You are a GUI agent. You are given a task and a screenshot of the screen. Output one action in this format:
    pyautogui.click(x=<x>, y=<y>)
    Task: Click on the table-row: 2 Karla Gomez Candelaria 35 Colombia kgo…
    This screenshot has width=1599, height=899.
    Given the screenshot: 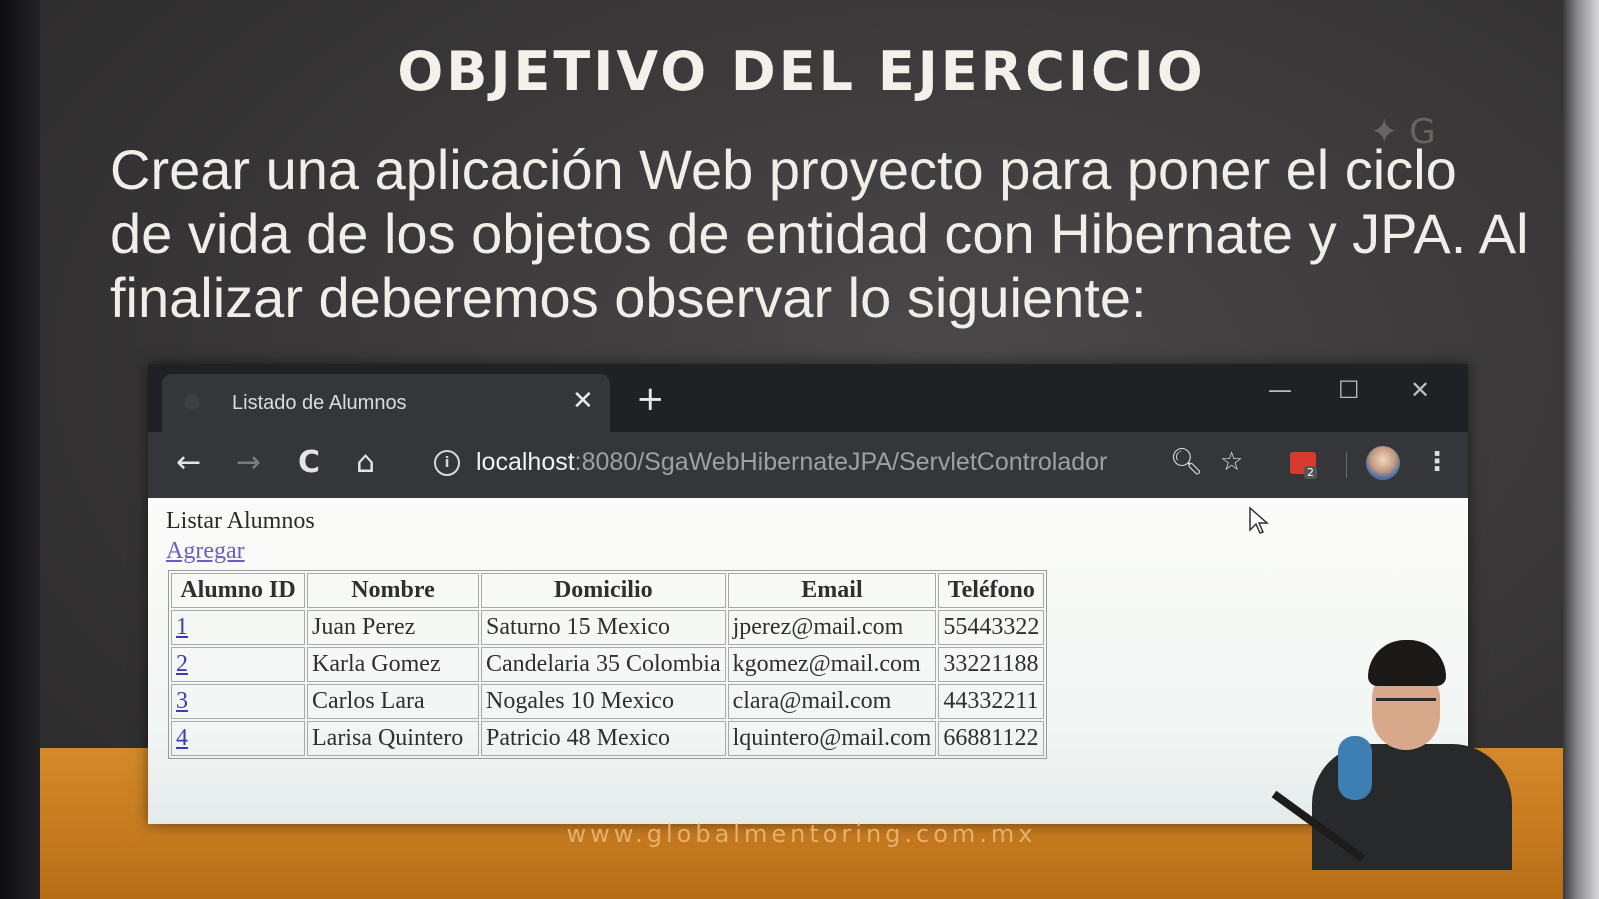 What is the action you would take?
    pyautogui.click(x=608, y=664)
    